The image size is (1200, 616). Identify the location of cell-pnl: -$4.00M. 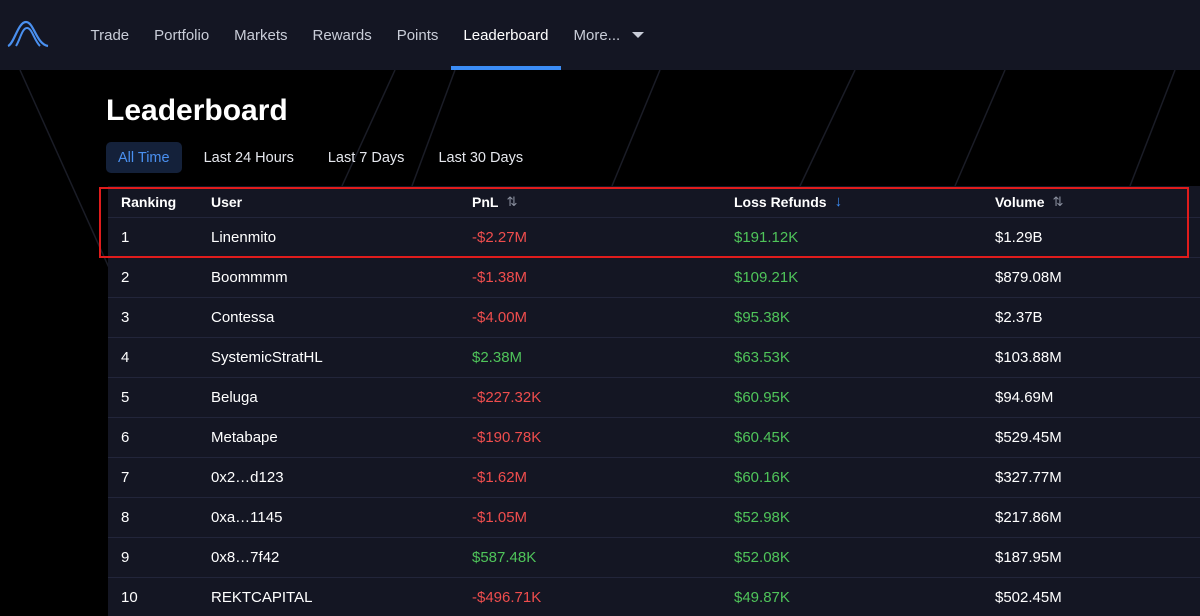
(500, 317).